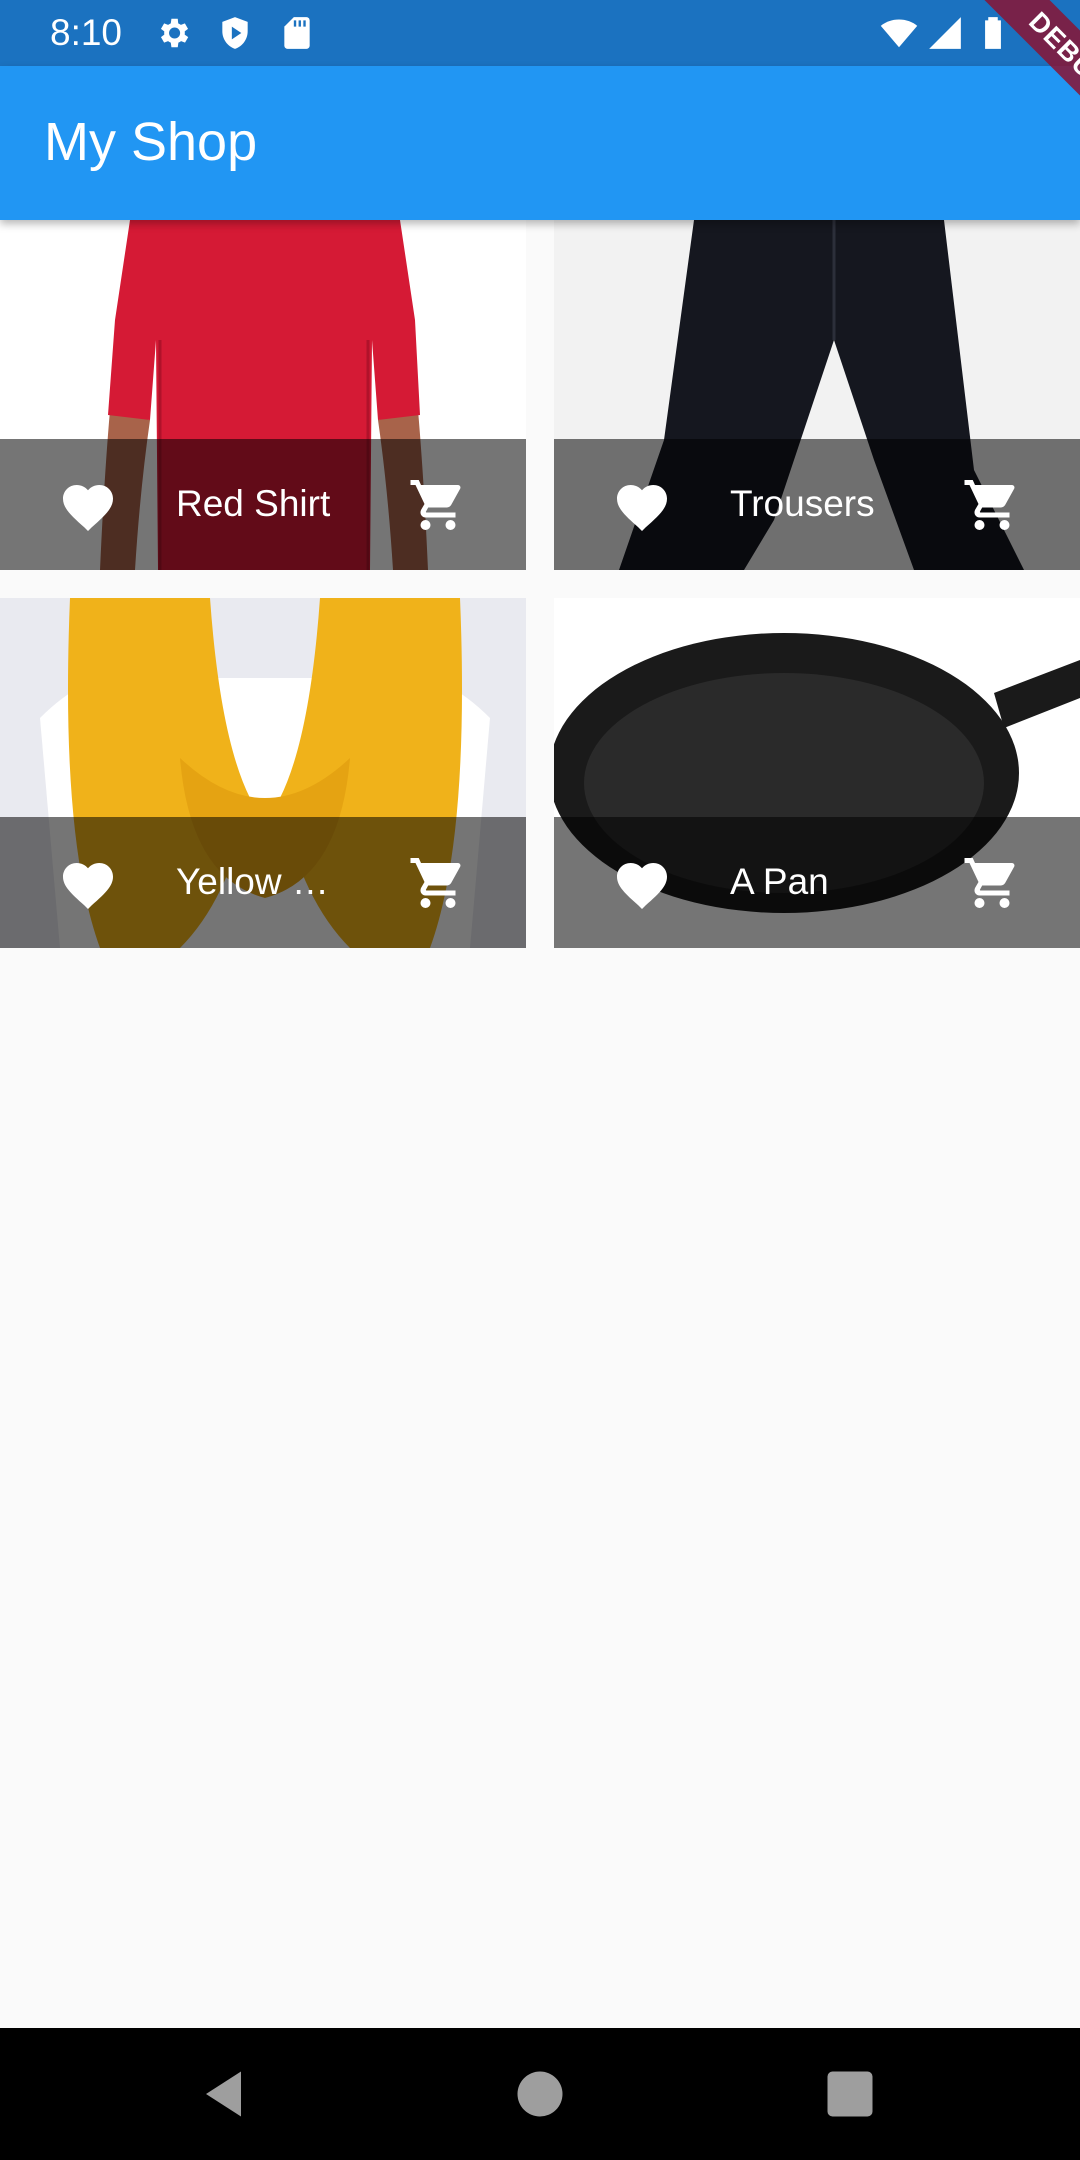 This screenshot has width=1080, height=2160. I want to click on product-tile-red-shirt: Red Shirt, so click(263, 395).